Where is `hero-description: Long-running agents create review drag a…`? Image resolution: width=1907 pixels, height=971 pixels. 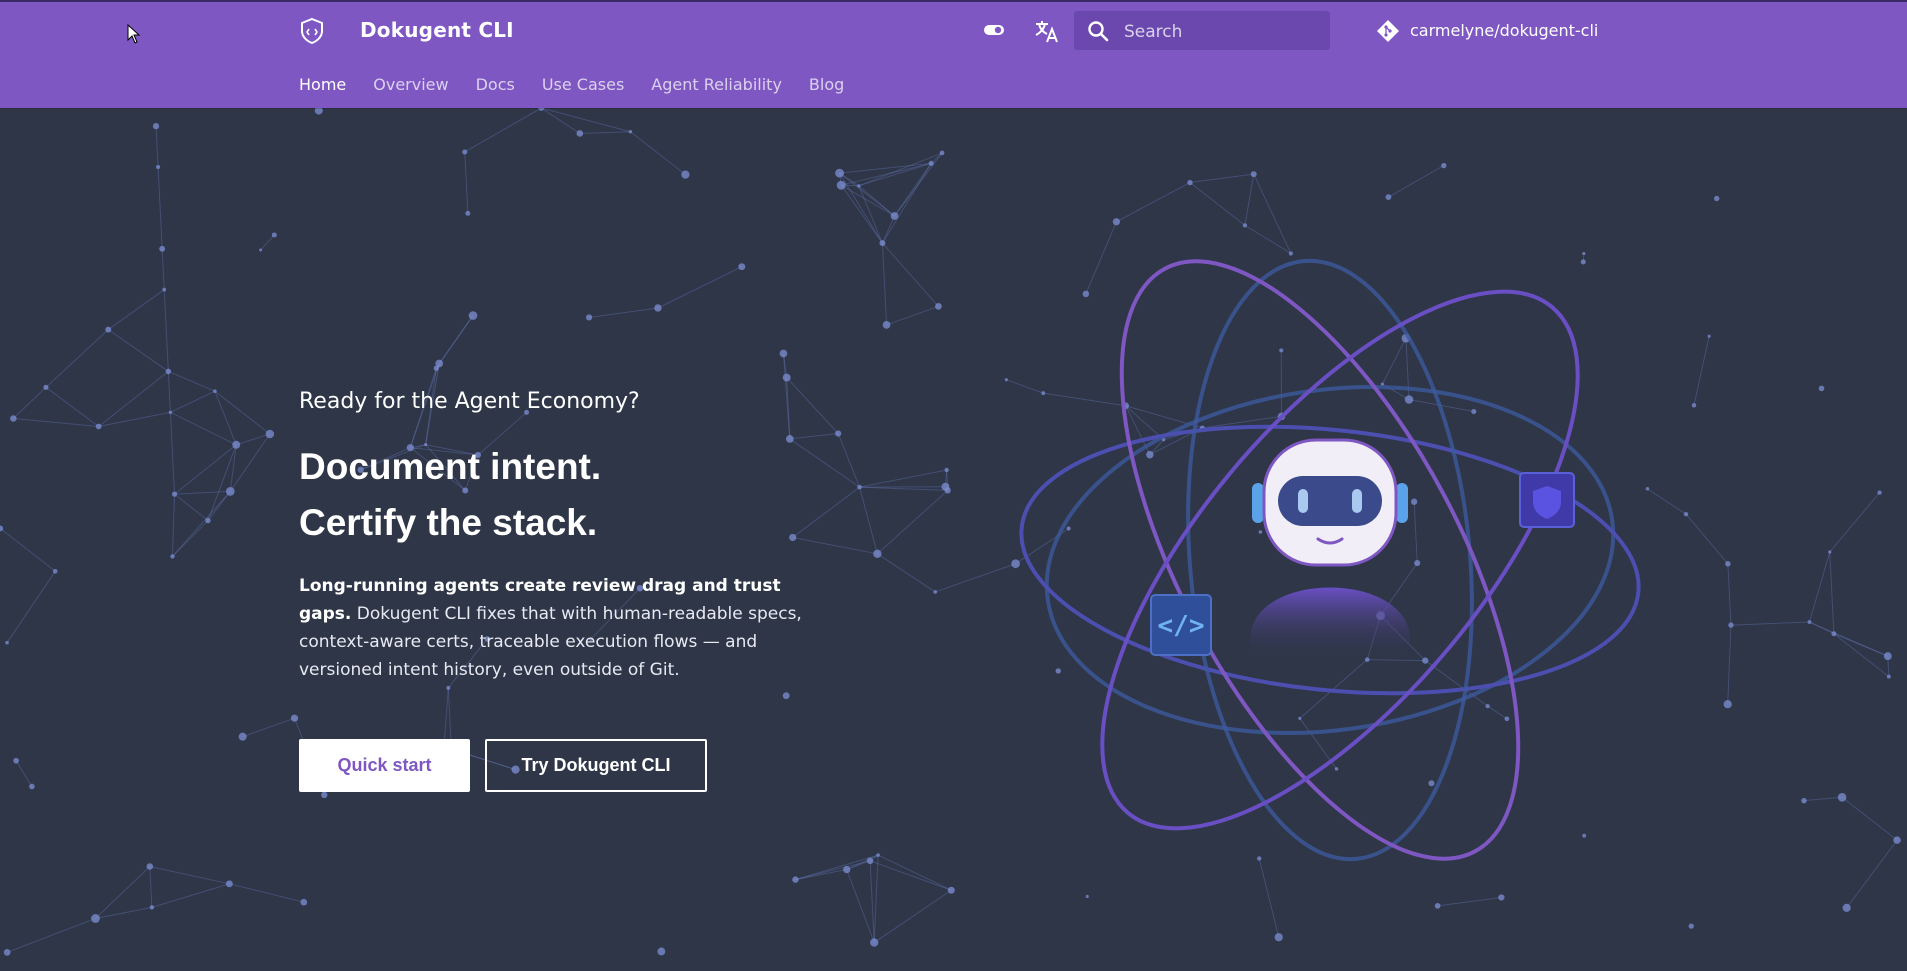 hero-description: Long-running agents create review drag a… is located at coordinates (559, 628).